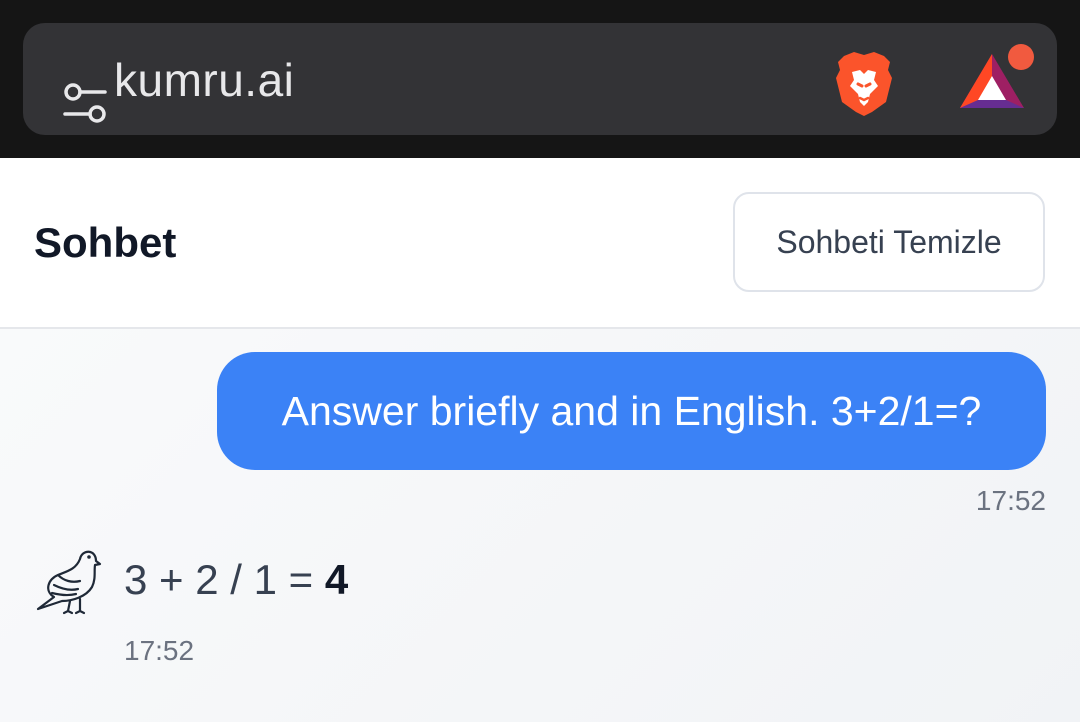  What do you see at coordinates (69, 582) in the screenshot?
I see `dove-icon` at bounding box center [69, 582].